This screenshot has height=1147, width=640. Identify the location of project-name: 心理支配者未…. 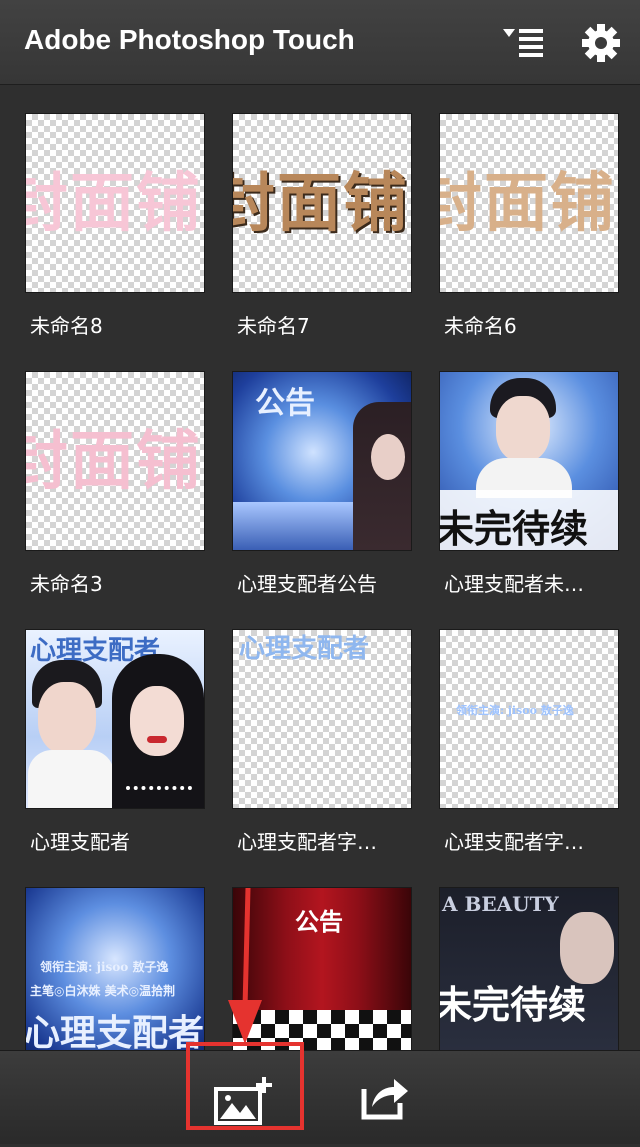
(514, 584).